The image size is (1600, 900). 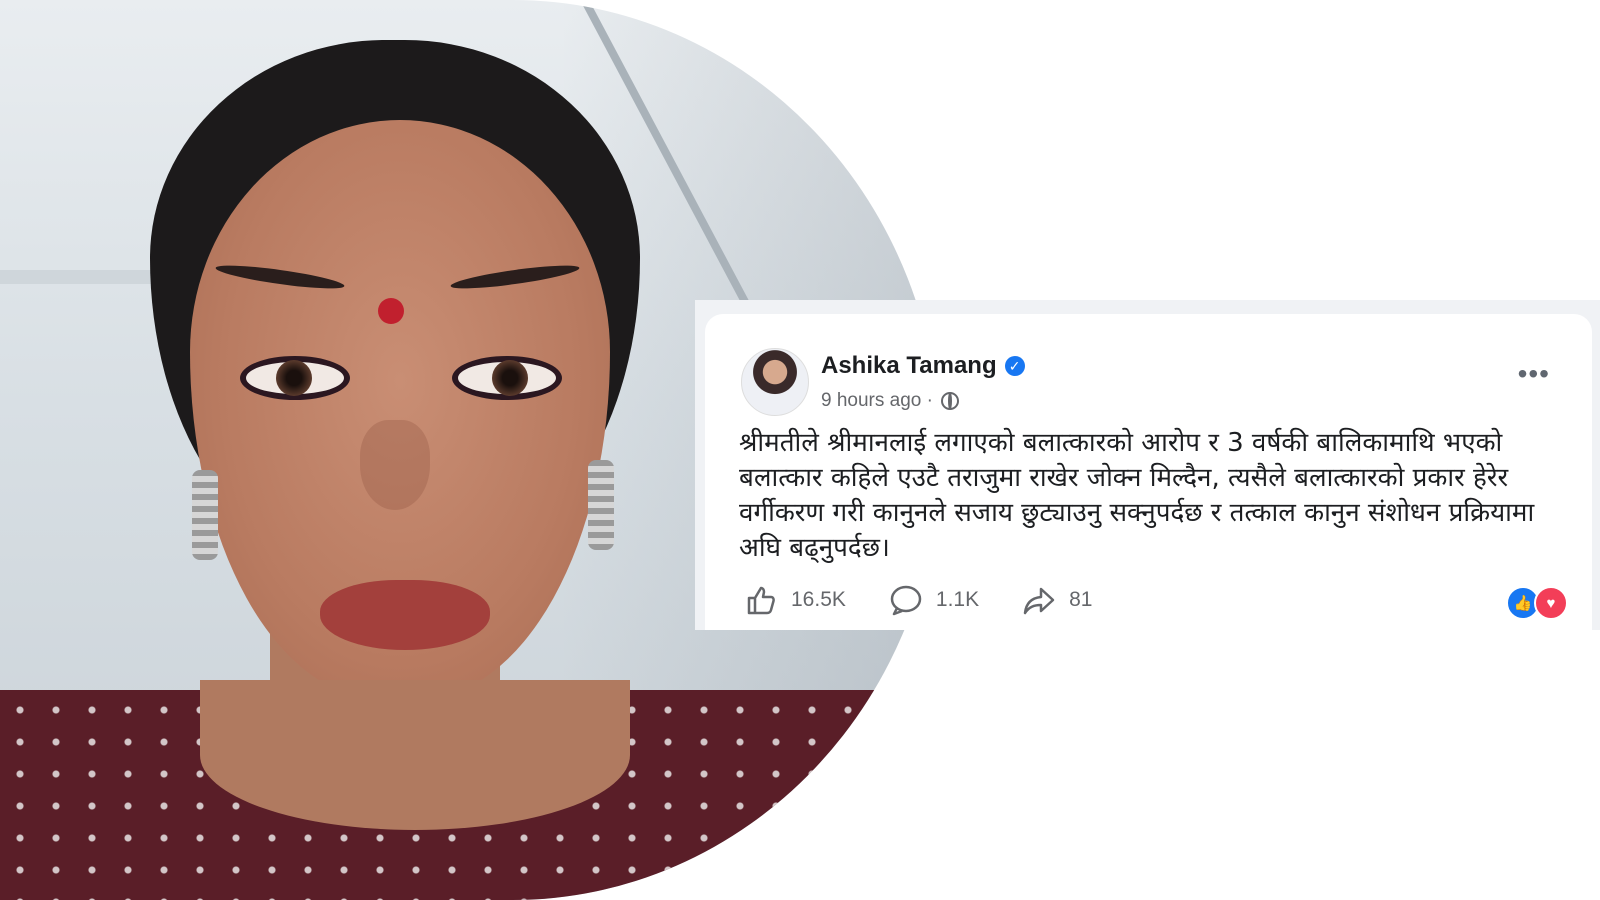 What do you see at coordinates (906, 600) in the screenshot?
I see `comment-icon` at bounding box center [906, 600].